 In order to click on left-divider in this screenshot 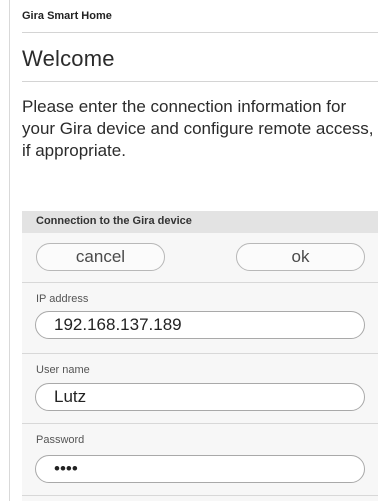, I will do `click(9, 250)`.